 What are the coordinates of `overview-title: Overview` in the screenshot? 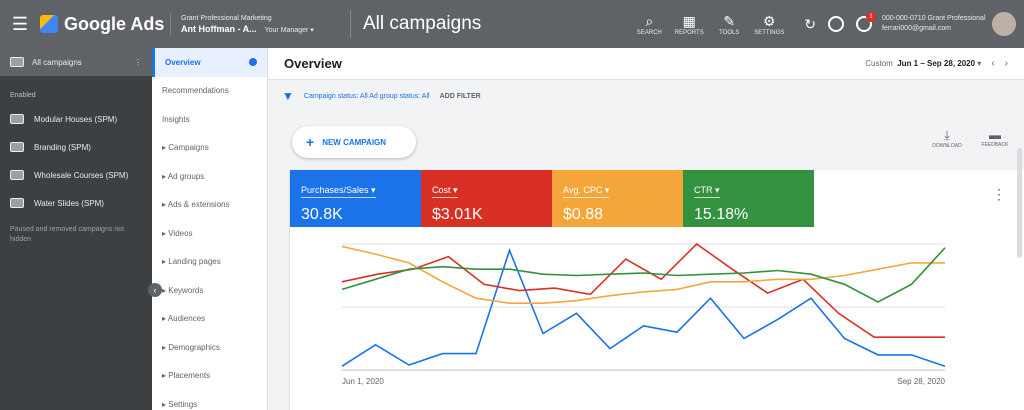 It's located at (313, 63).